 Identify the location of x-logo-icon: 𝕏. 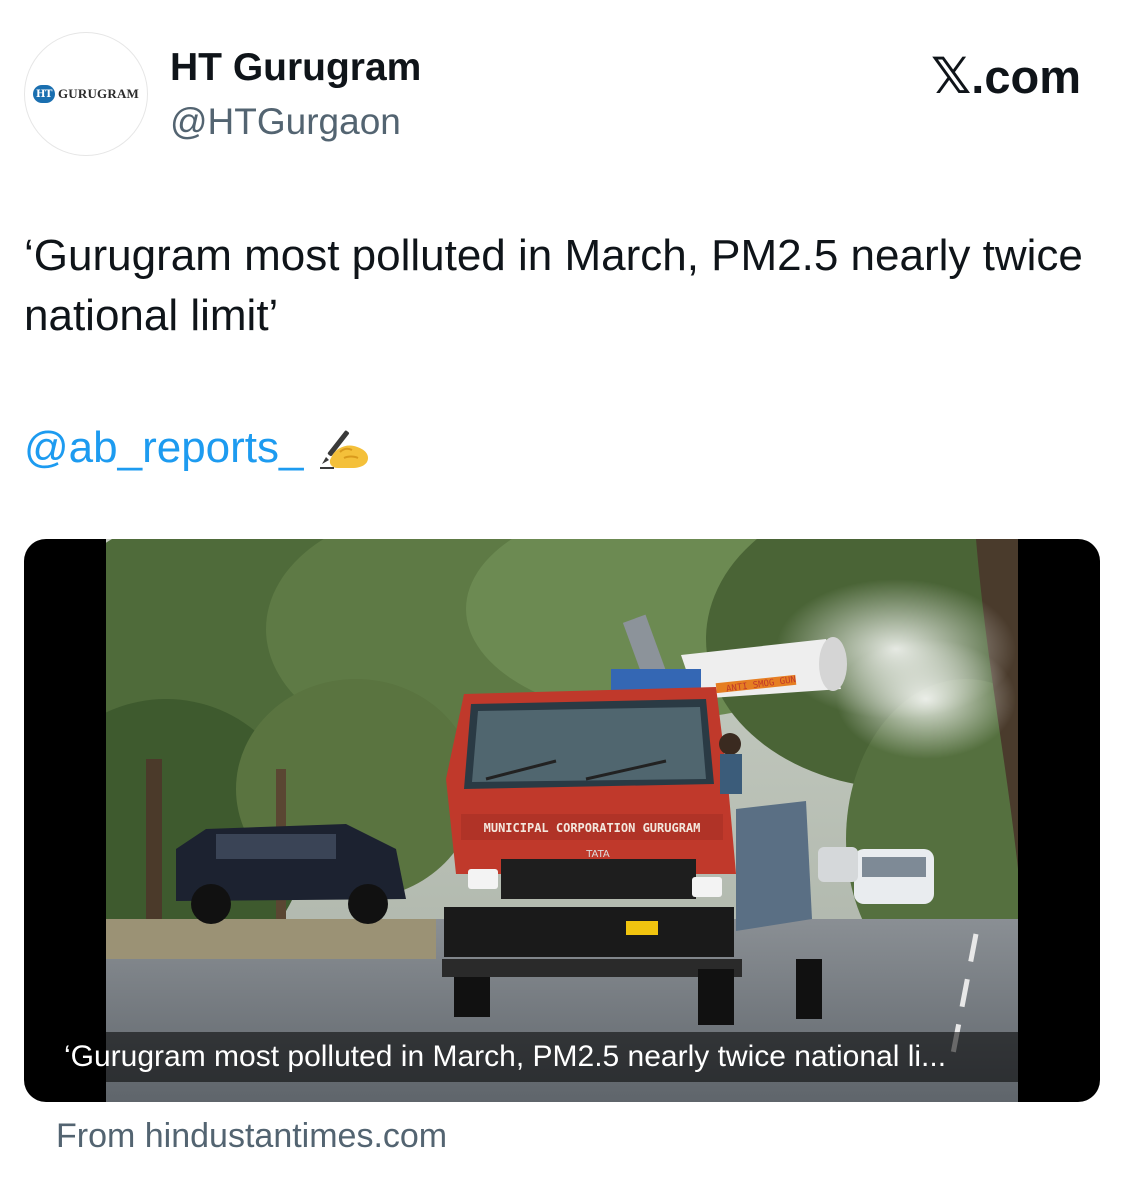
(951, 76).